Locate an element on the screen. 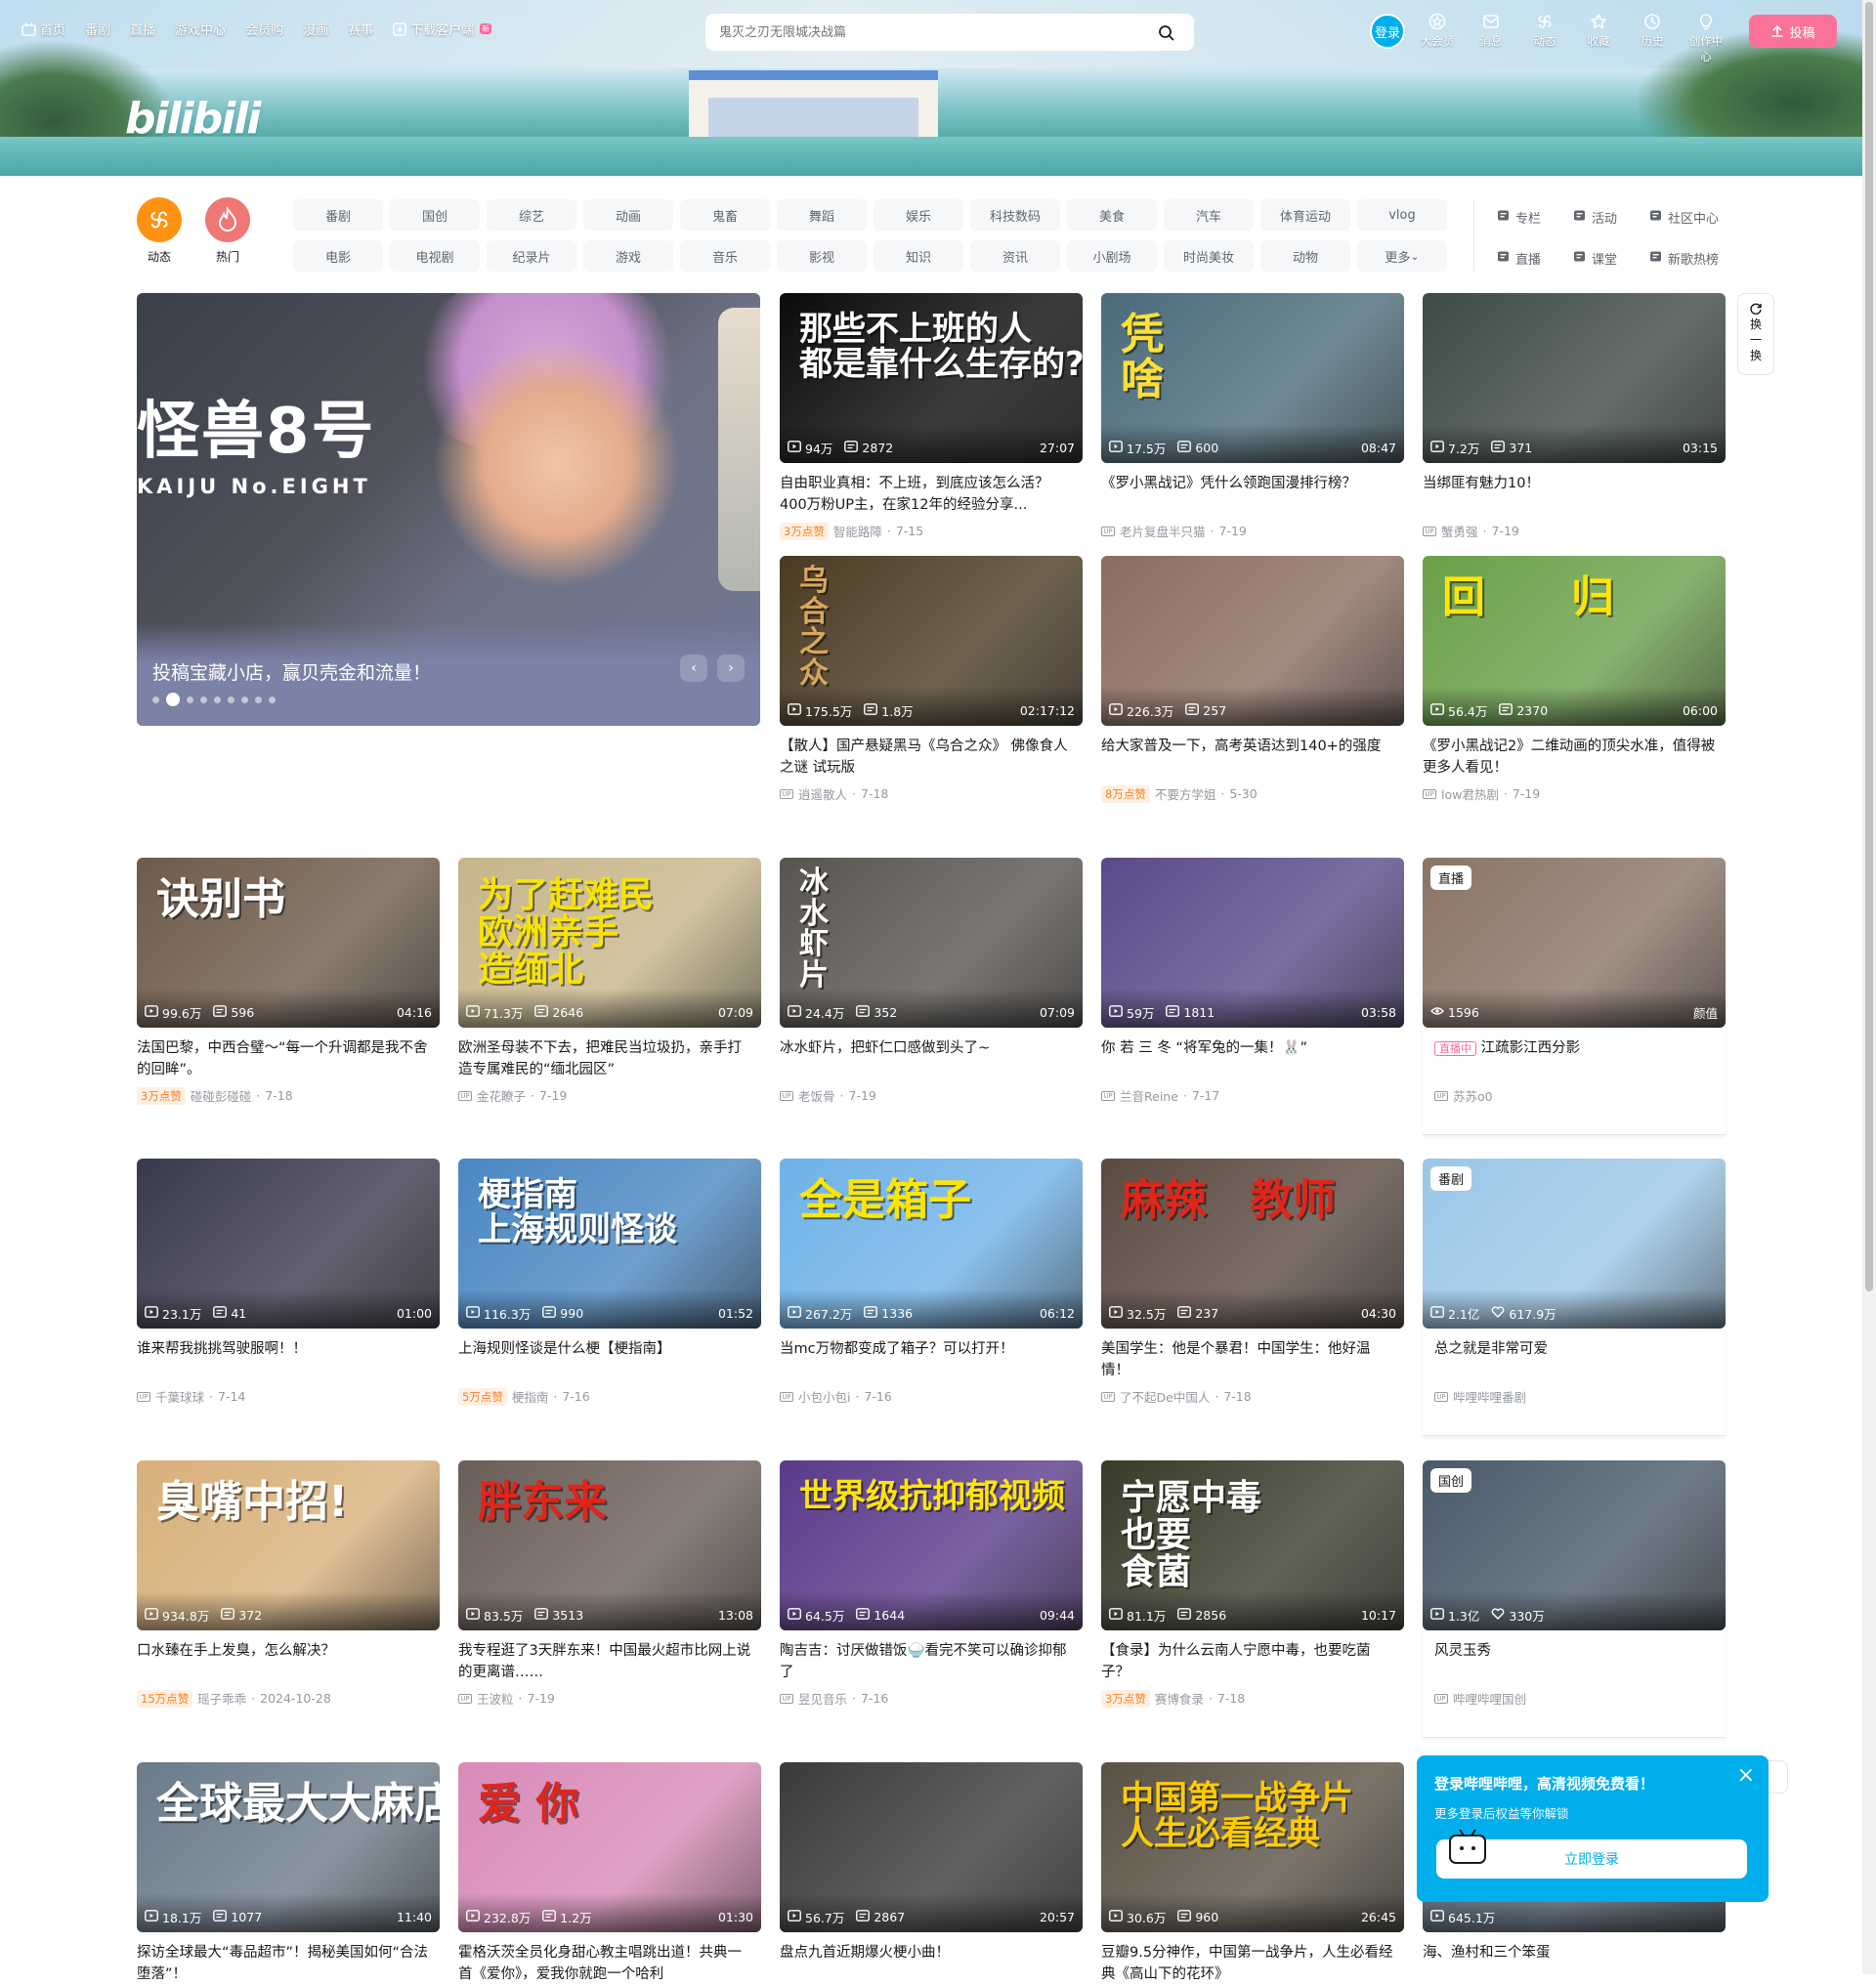 The image size is (1876, 1985). video-title: 冰水虾片，把虾仁口感做到头了~ is located at coordinates (931, 1058).